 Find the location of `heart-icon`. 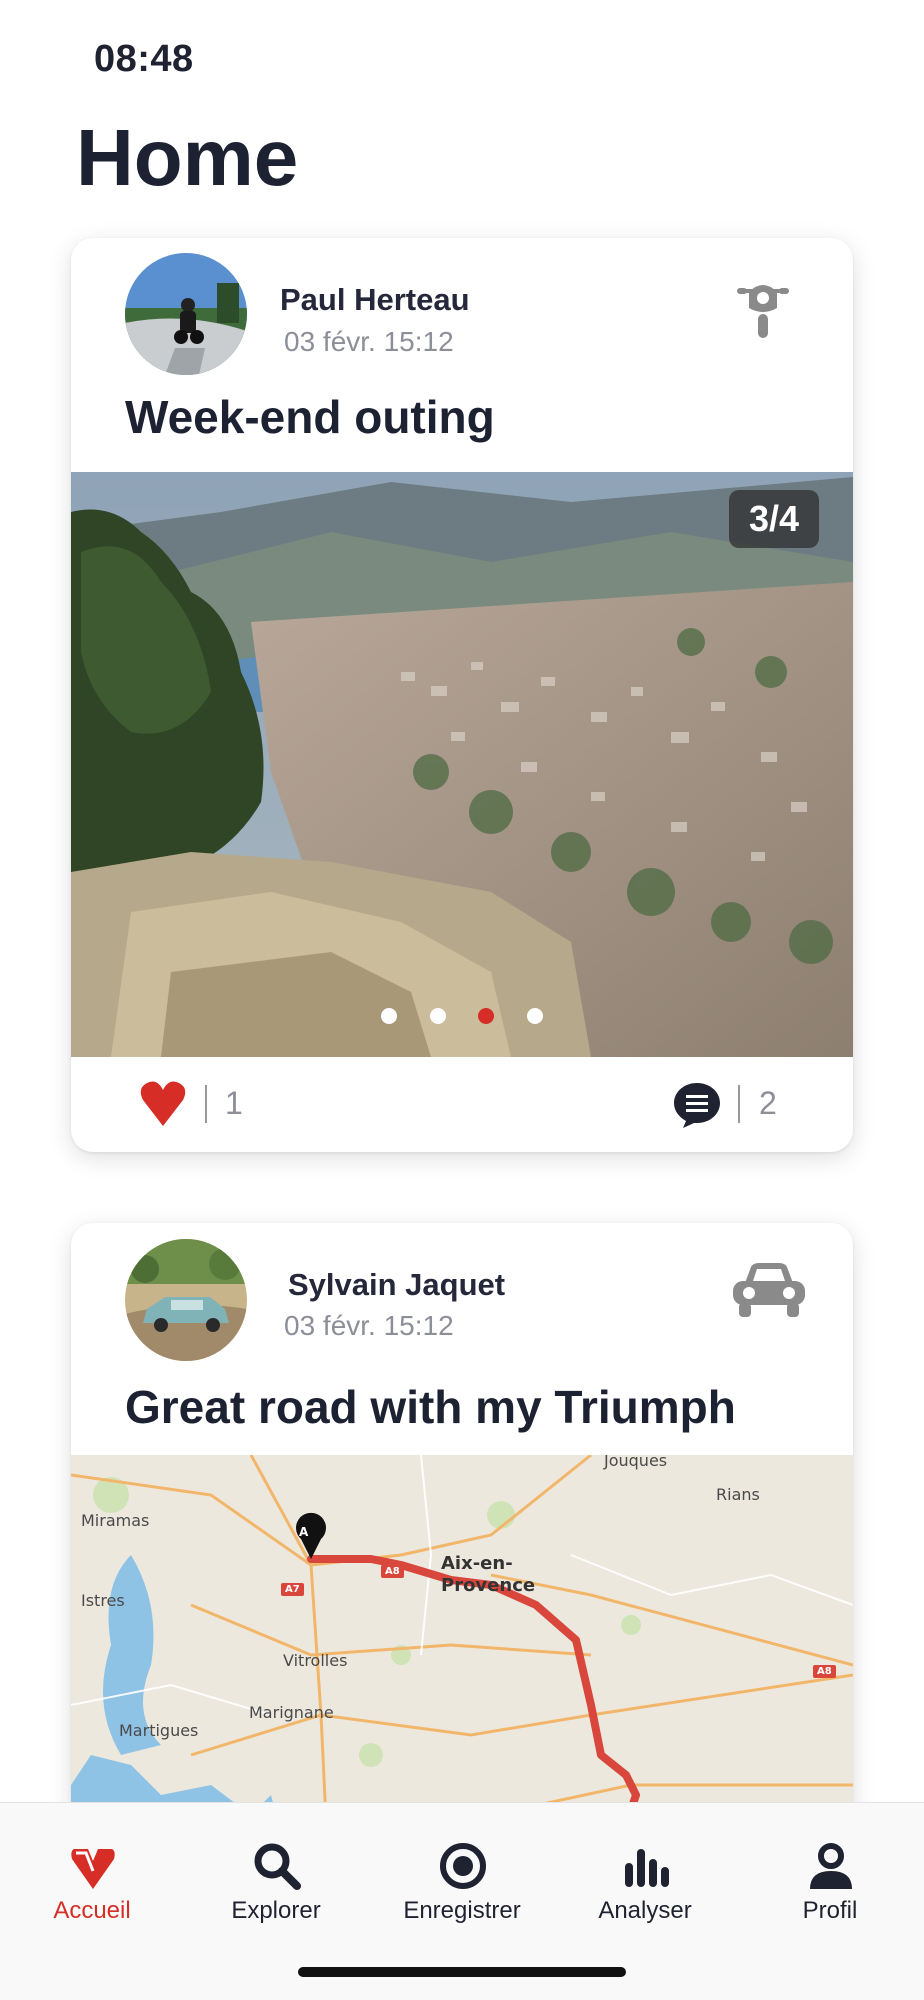

heart-icon is located at coordinates (163, 1103).